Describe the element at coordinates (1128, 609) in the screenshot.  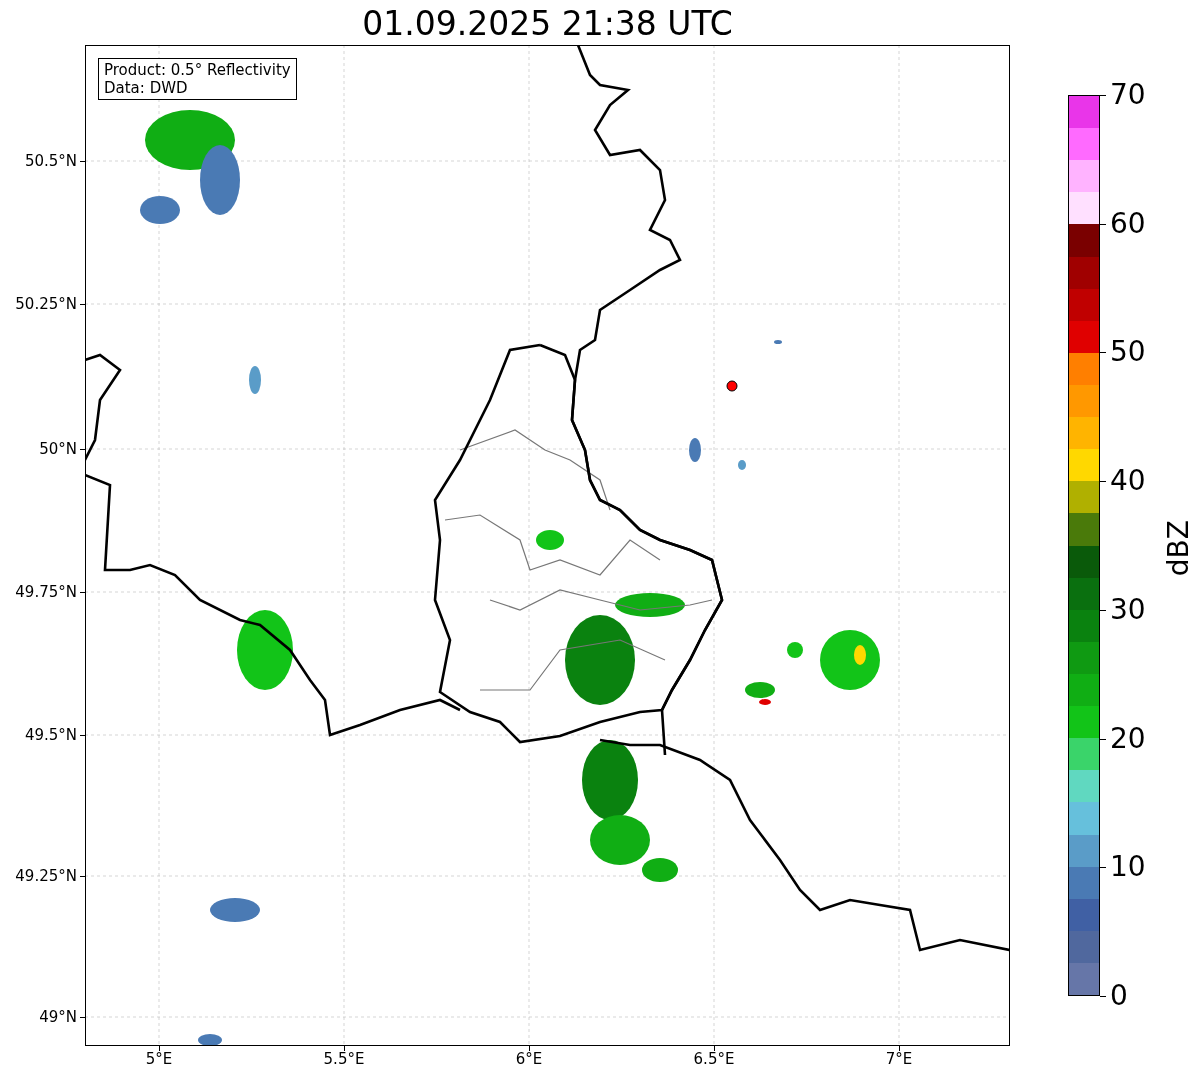
I see `colorbar-tick-label: 30` at that location.